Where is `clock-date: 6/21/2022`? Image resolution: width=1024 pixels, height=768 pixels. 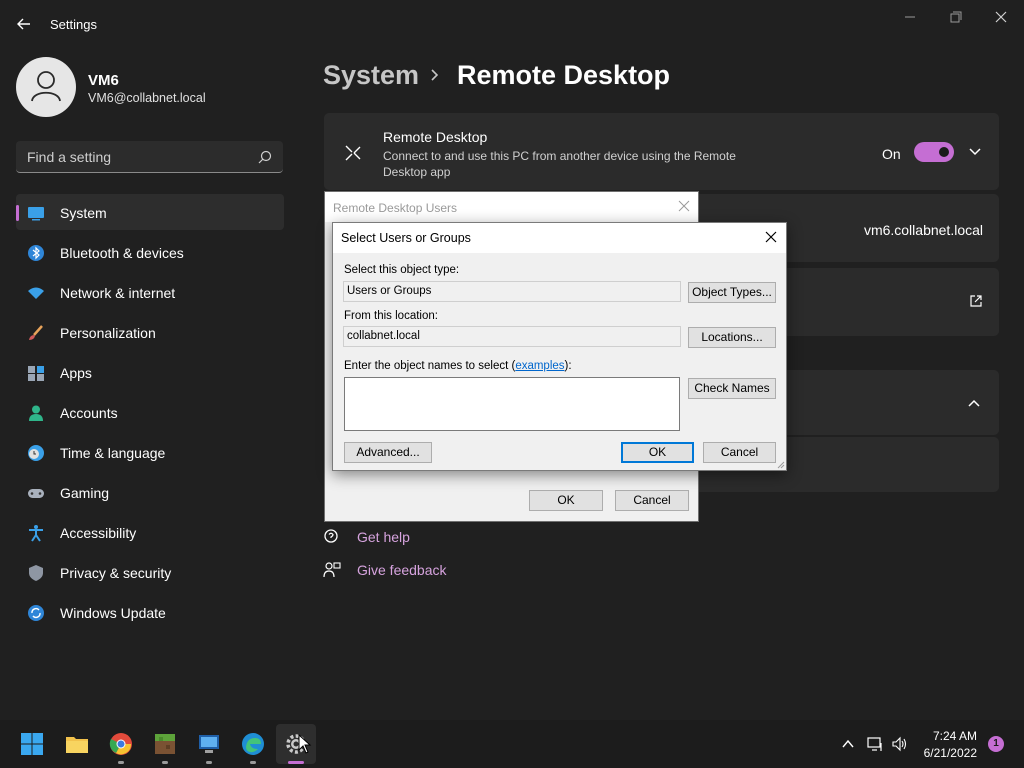
clock-date: 6/21/2022 is located at coordinates (950, 753).